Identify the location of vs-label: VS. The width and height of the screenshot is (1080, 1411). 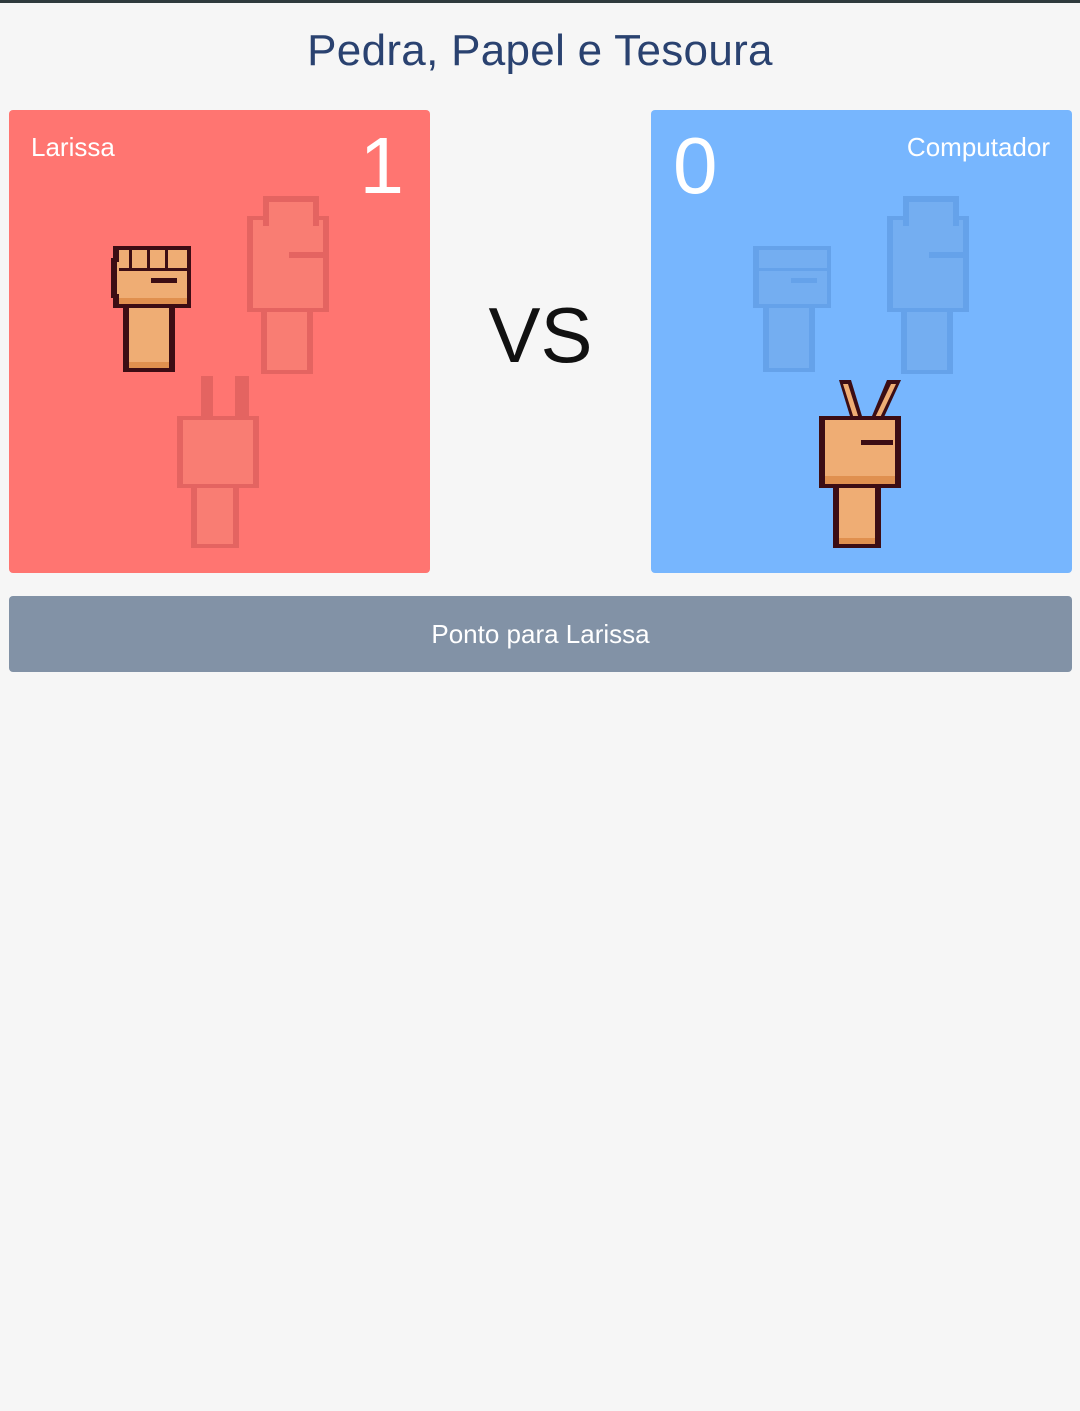
(540, 335).